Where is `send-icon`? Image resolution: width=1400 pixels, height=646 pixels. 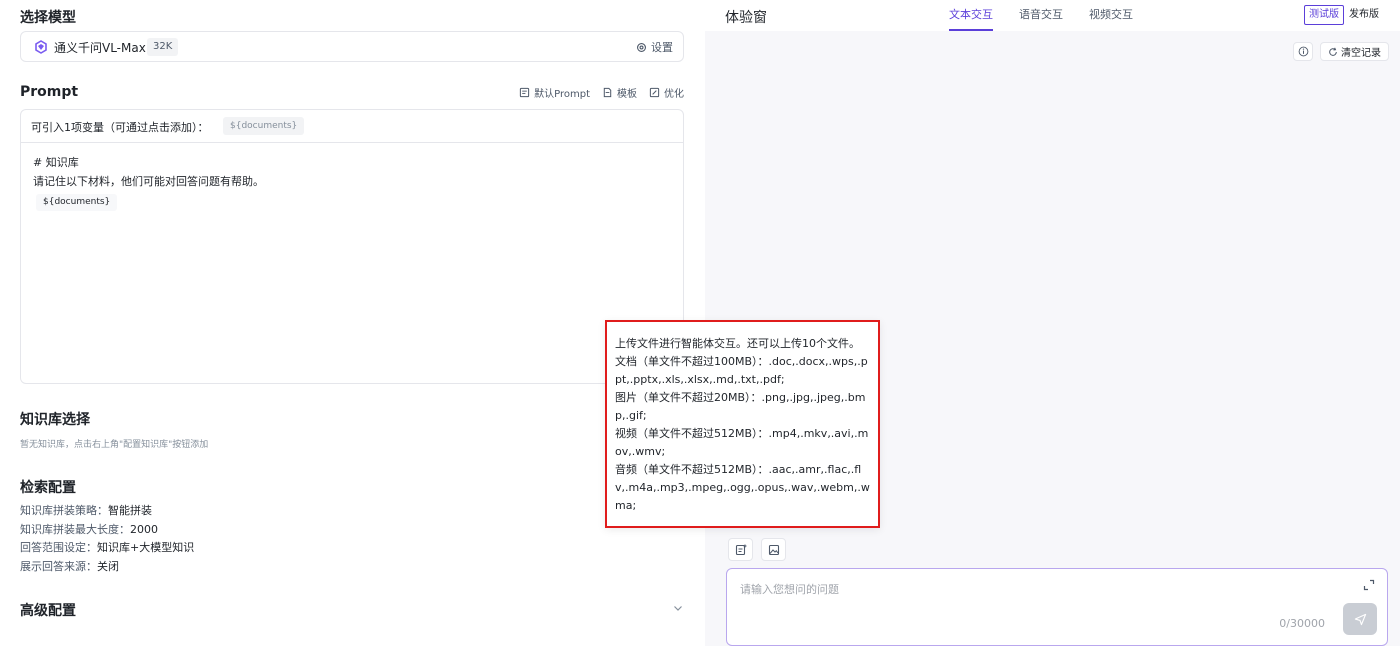 send-icon is located at coordinates (1360, 619).